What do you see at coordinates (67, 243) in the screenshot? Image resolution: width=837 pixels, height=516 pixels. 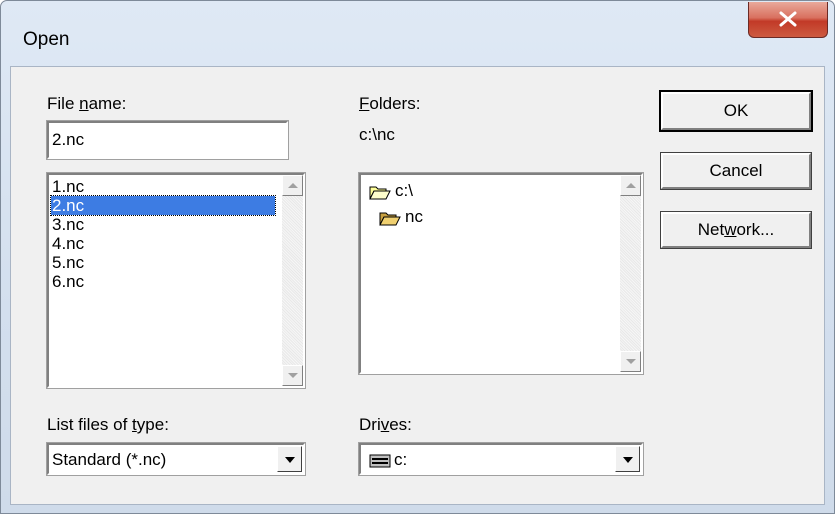 I see `list-item: 4.nc` at bounding box center [67, 243].